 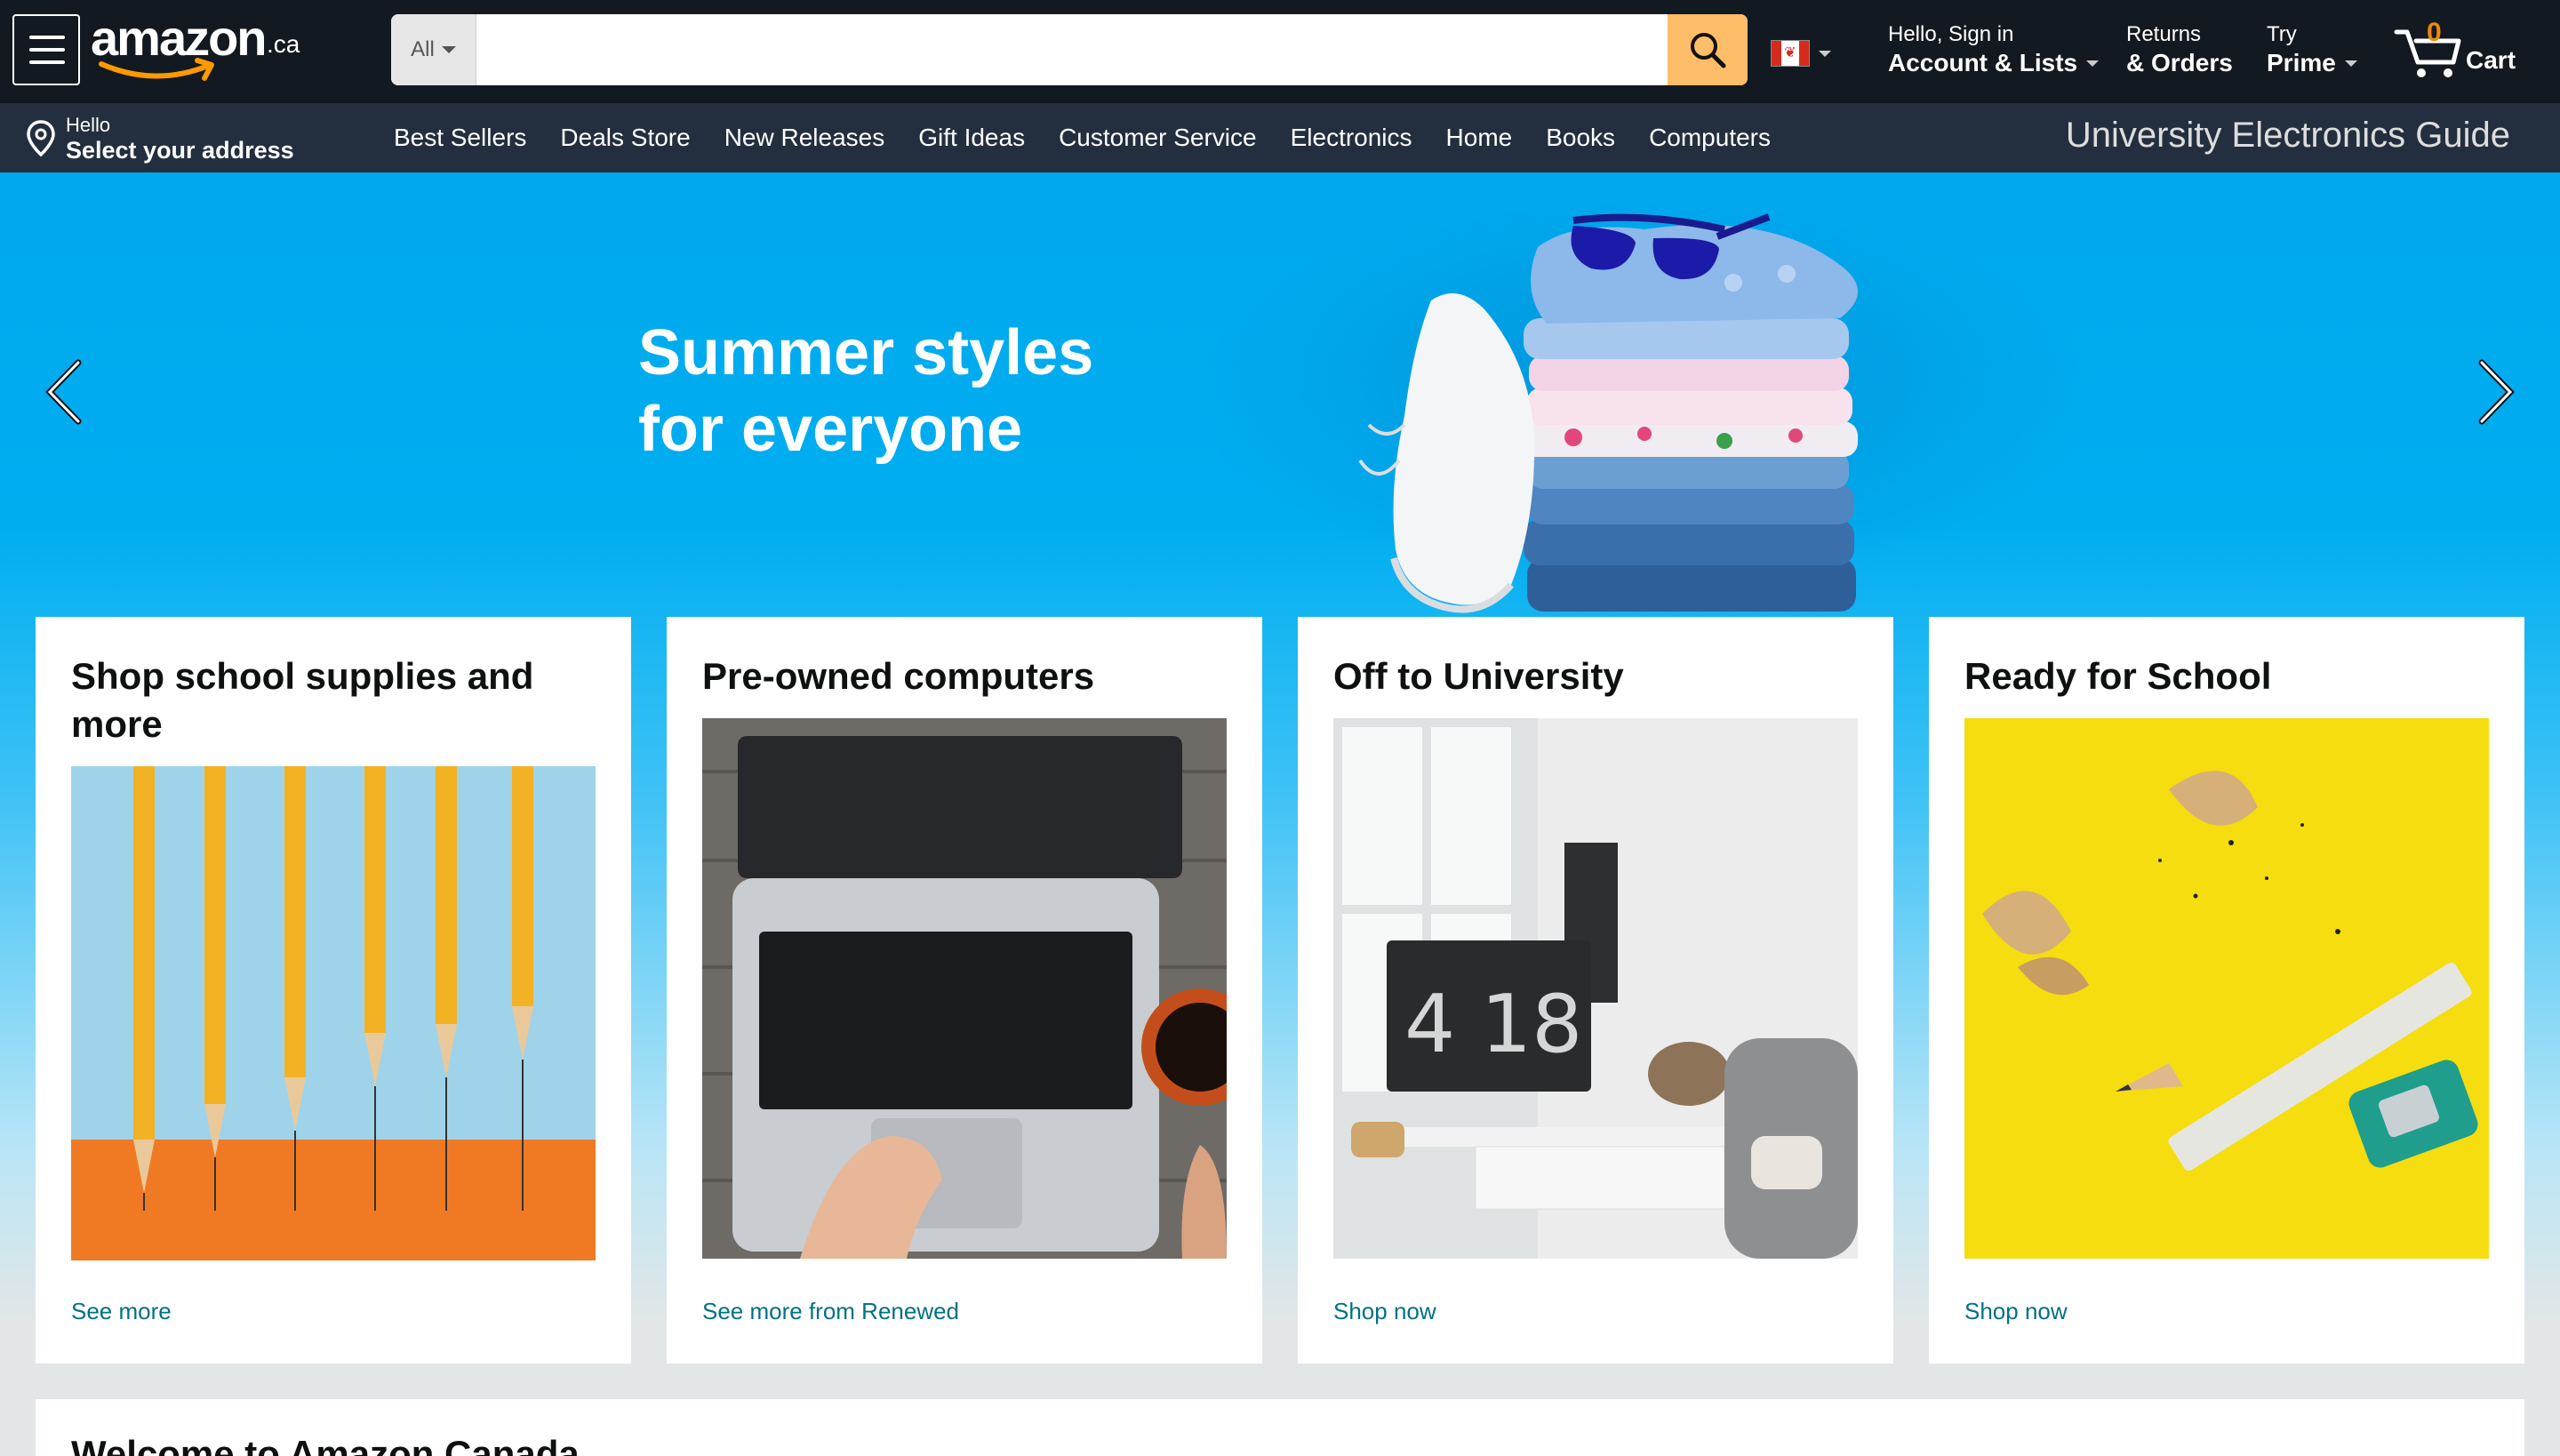 I want to click on chevron-right-icon, so click(x=2494, y=392).